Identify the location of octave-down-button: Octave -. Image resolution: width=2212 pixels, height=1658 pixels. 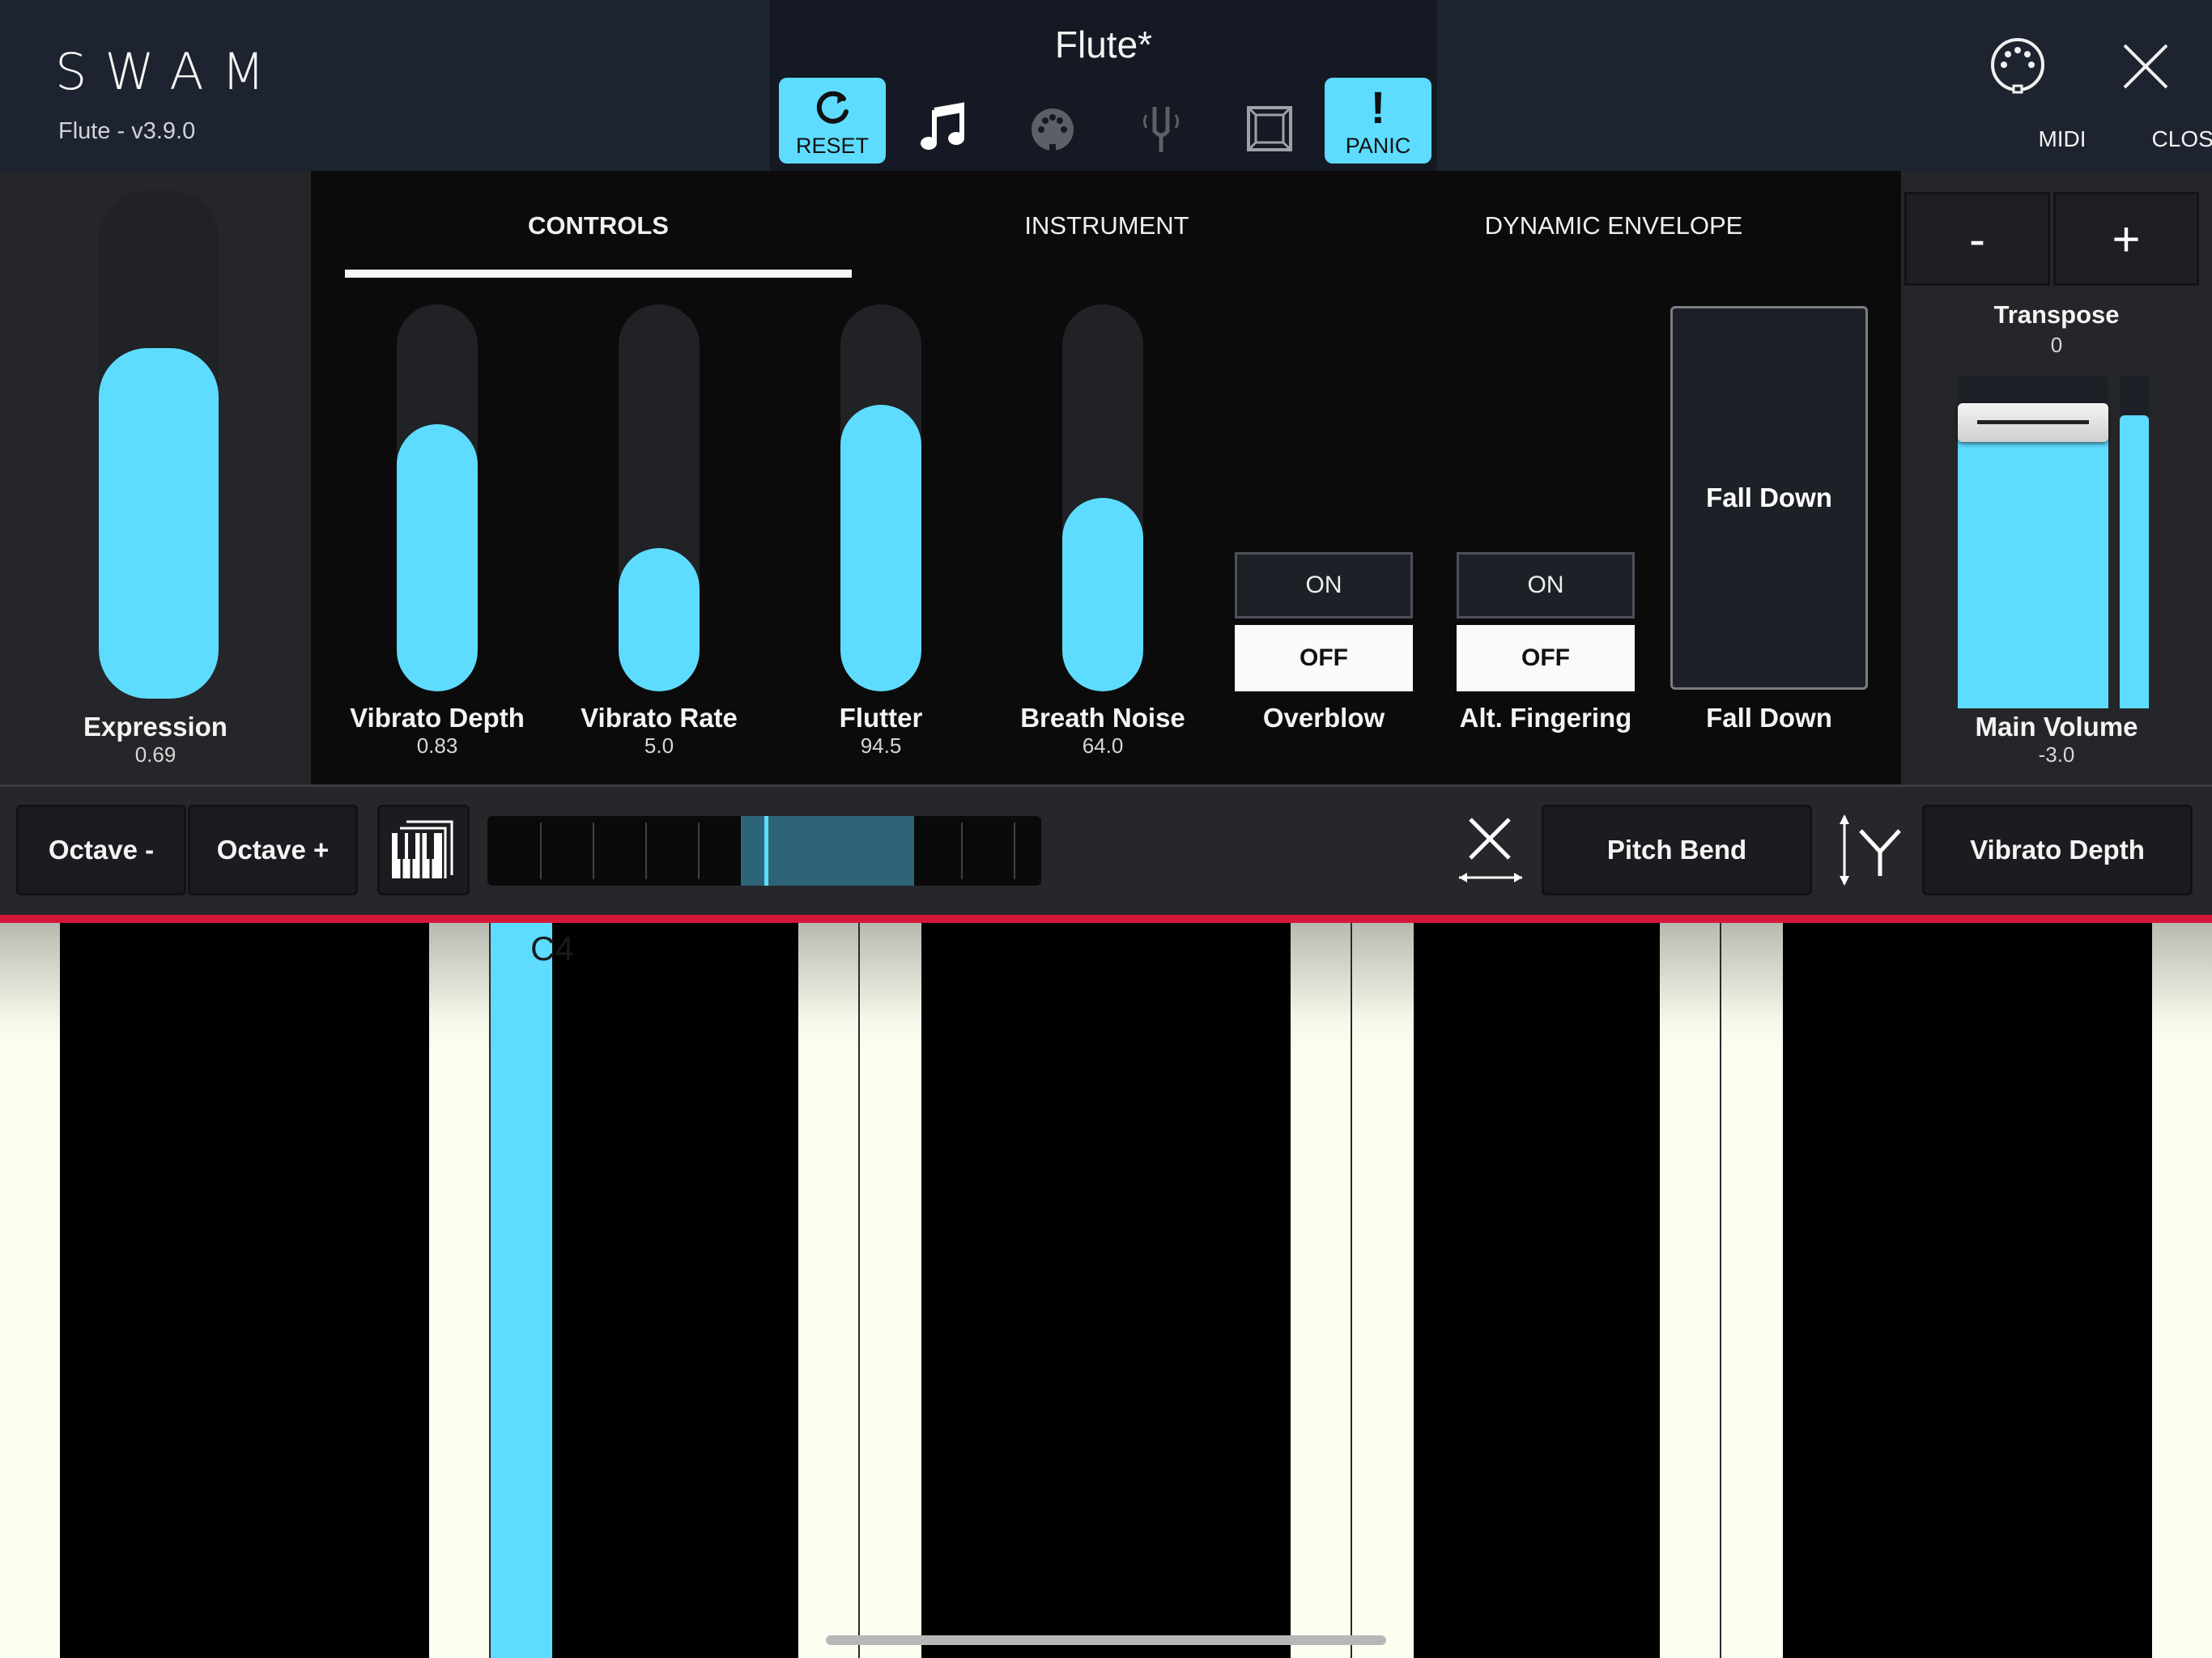
(101, 850).